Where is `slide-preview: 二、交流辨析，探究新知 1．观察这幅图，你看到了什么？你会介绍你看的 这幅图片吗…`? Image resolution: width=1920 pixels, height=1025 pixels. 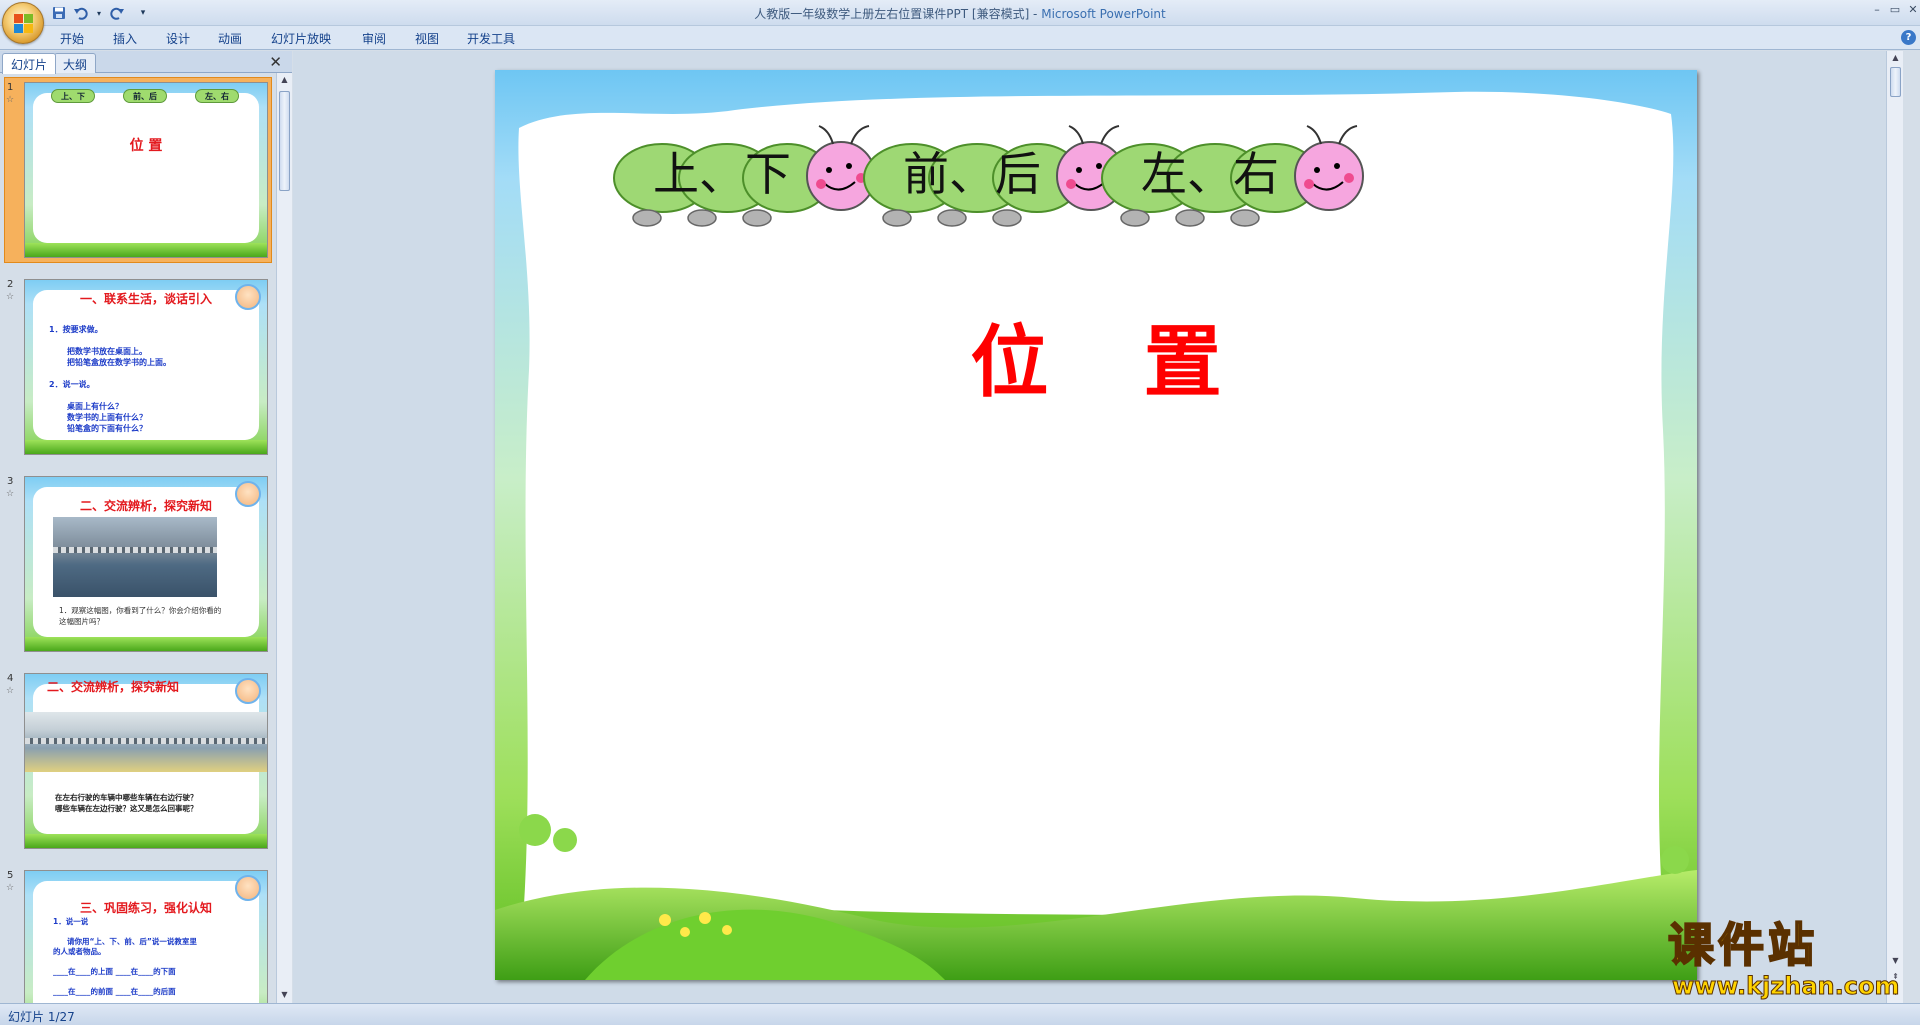
slide-preview: 二、交流辨析，探究新知 1．观察这幅图，你看到了什么？你会介绍你看的 这幅图片吗… is located at coordinates (146, 564).